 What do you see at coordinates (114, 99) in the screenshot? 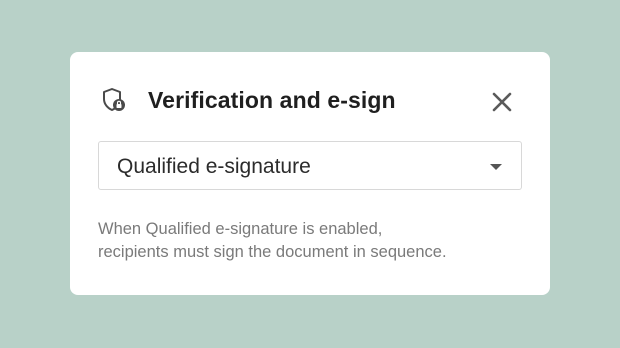
I see `shield-lock-icon` at bounding box center [114, 99].